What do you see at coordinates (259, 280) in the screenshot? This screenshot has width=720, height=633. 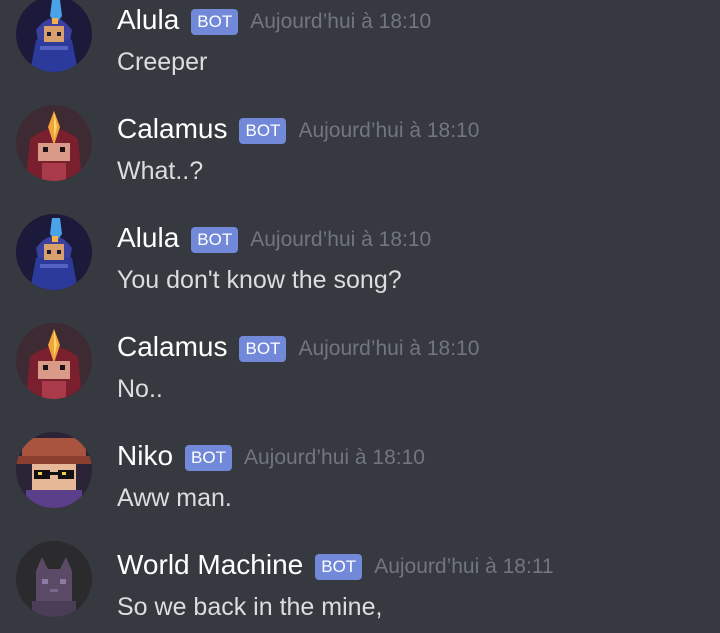 I see `message-content: You don't know the song?` at bounding box center [259, 280].